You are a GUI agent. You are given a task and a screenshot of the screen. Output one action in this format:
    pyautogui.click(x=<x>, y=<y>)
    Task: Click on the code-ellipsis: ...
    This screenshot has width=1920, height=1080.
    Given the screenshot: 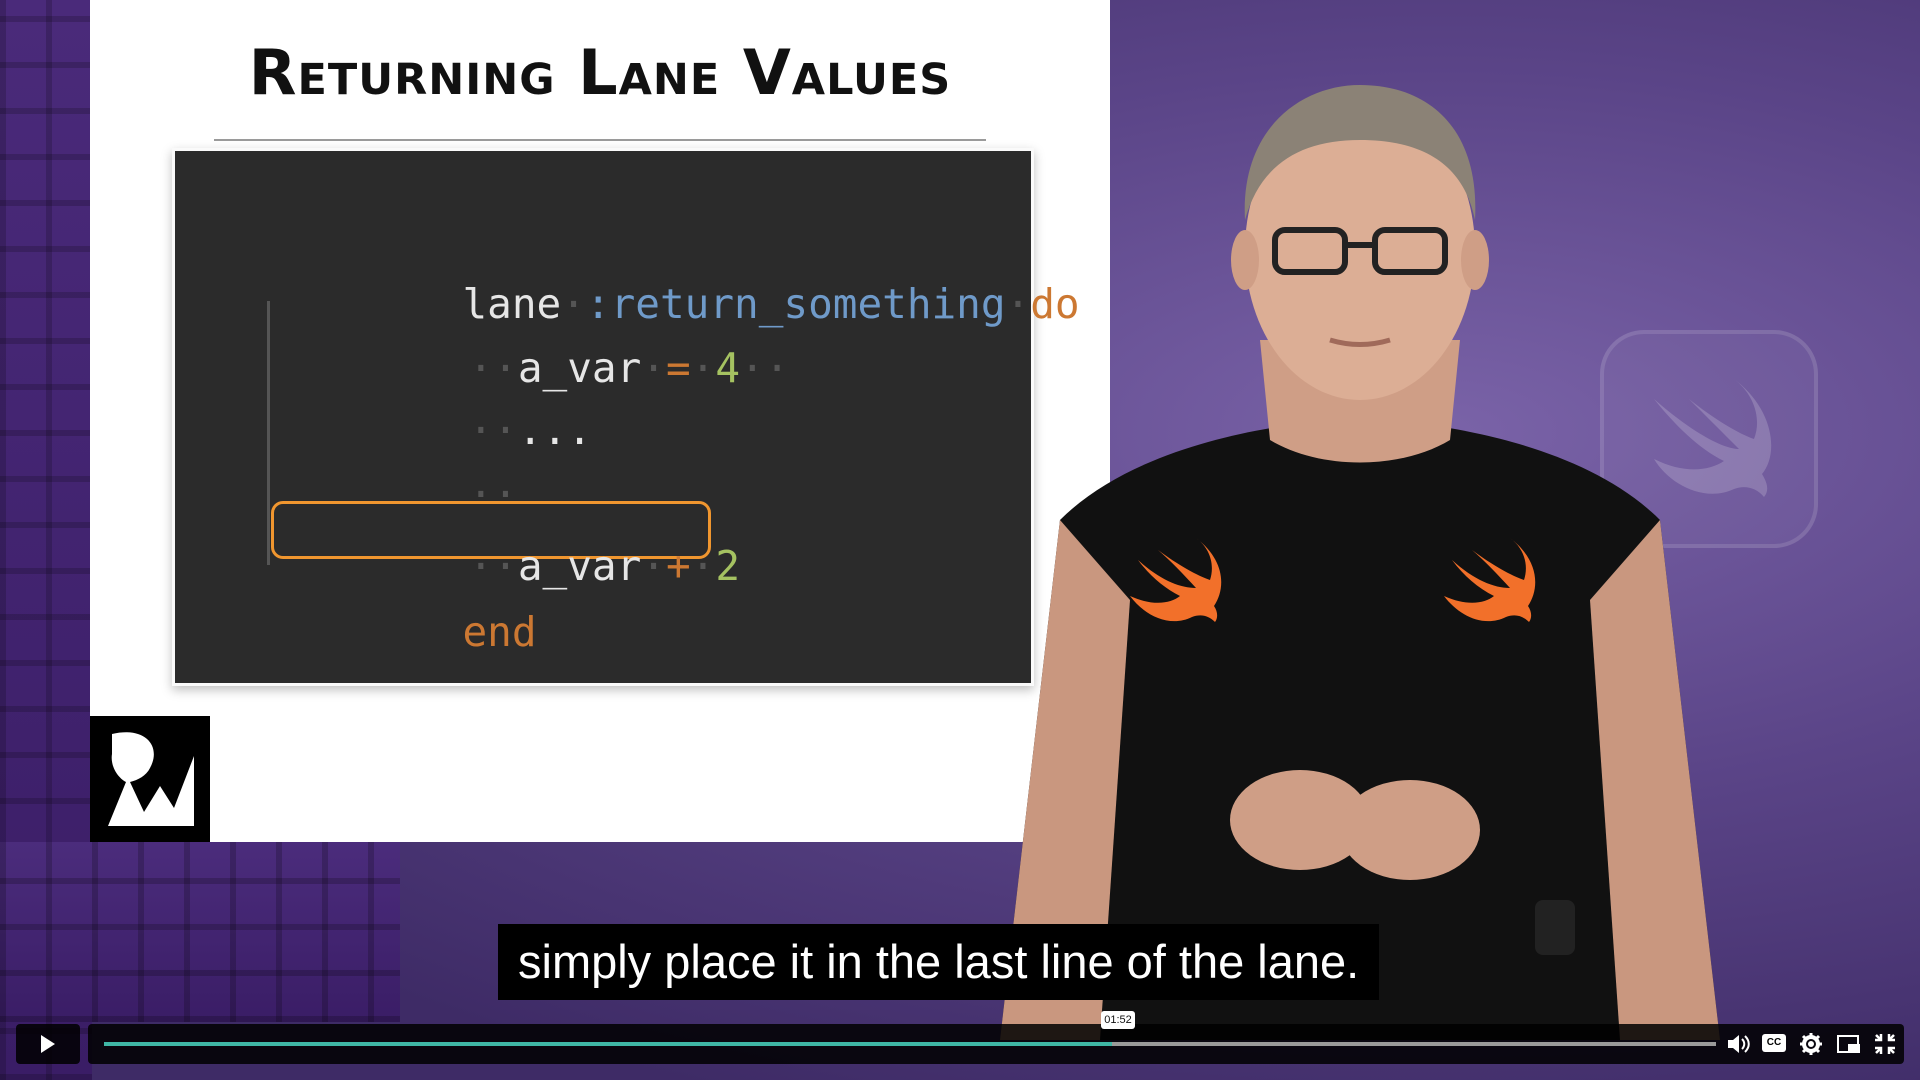 What is the action you would take?
    pyautogui.click(x=554, y=430)
    